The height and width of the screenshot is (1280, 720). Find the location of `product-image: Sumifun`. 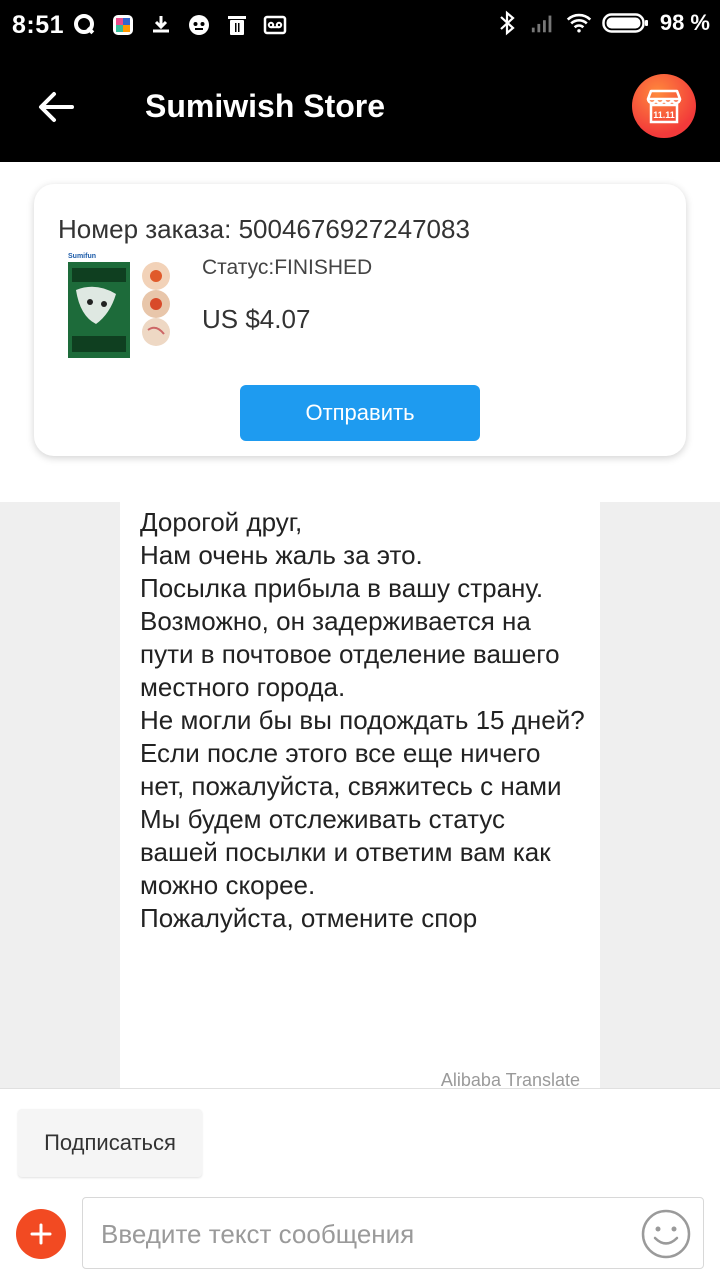

product-image: Sumifun is located at coordinates (118, 305).